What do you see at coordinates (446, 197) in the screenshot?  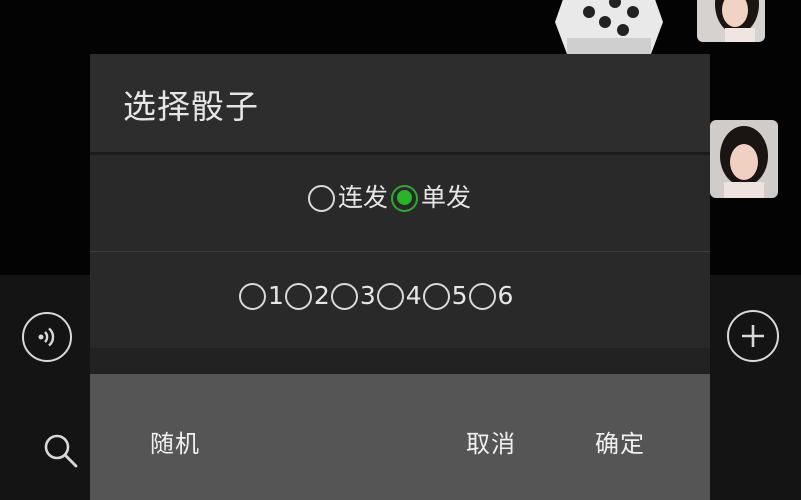 I see `radio-label: 单发` at bounding box center [446, 197].